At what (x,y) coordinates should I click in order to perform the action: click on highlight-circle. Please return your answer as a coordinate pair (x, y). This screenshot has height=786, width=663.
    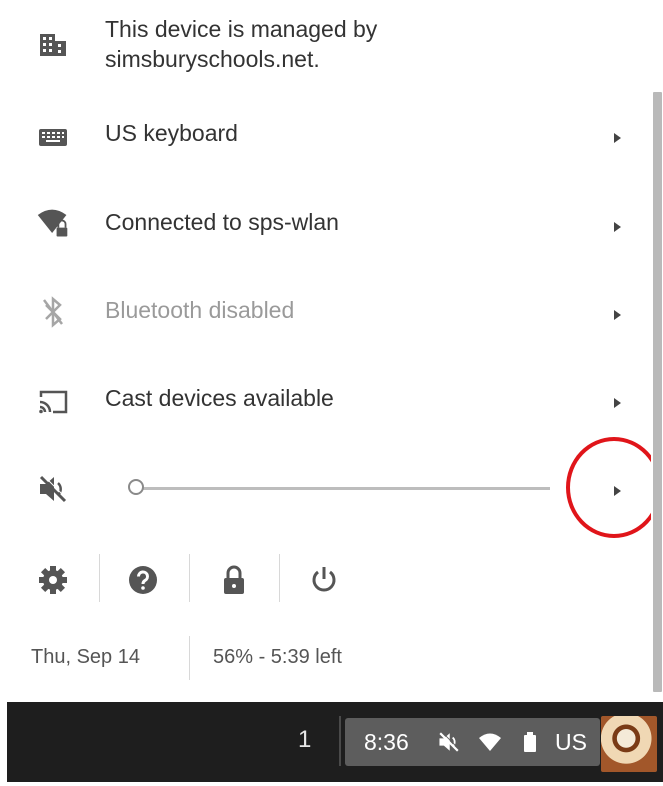
    Looking at the image, I should click on (614, 487).